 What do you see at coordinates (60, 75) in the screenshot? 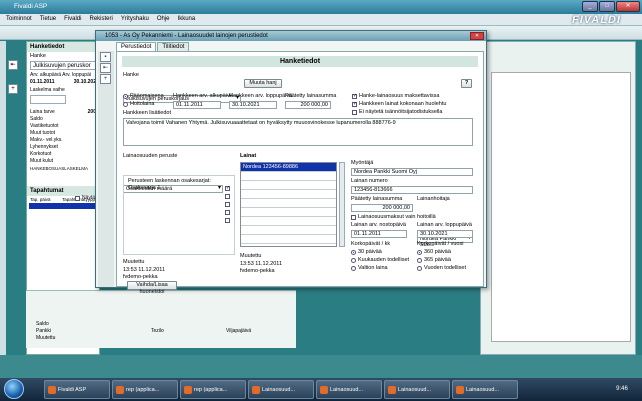
I see `bg-dates-label: Arv. alkupäivä Arv. loppupäi` at bounding box center [60, 75].